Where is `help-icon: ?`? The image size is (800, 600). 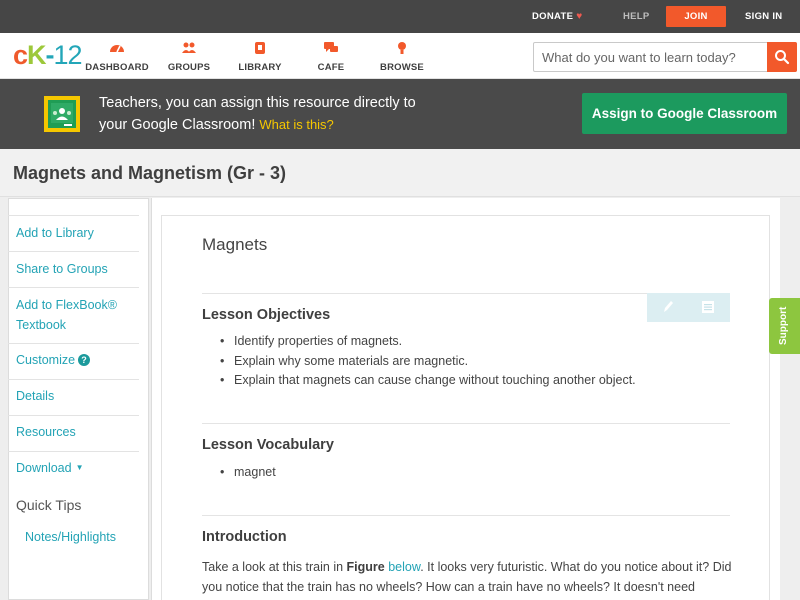 help-icon: ? is located at coordinates (84, 360).